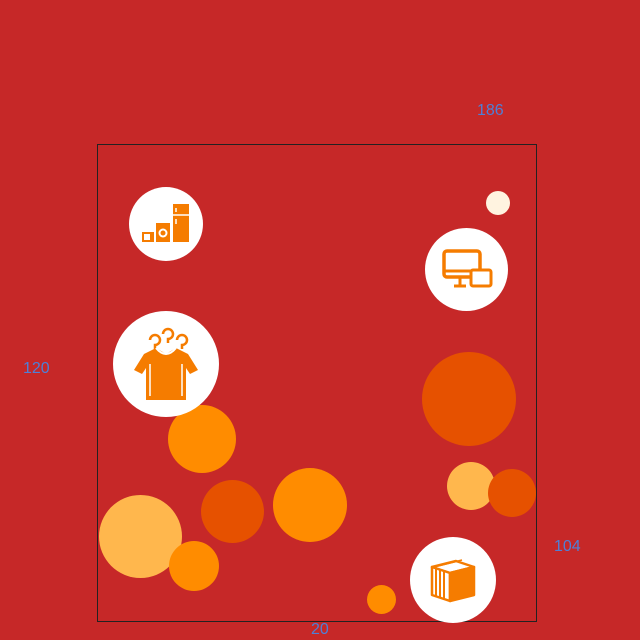  Describe the element at coordinates (567, 546) in the screenshot. I see `right-dimension-label: 104` at that location.